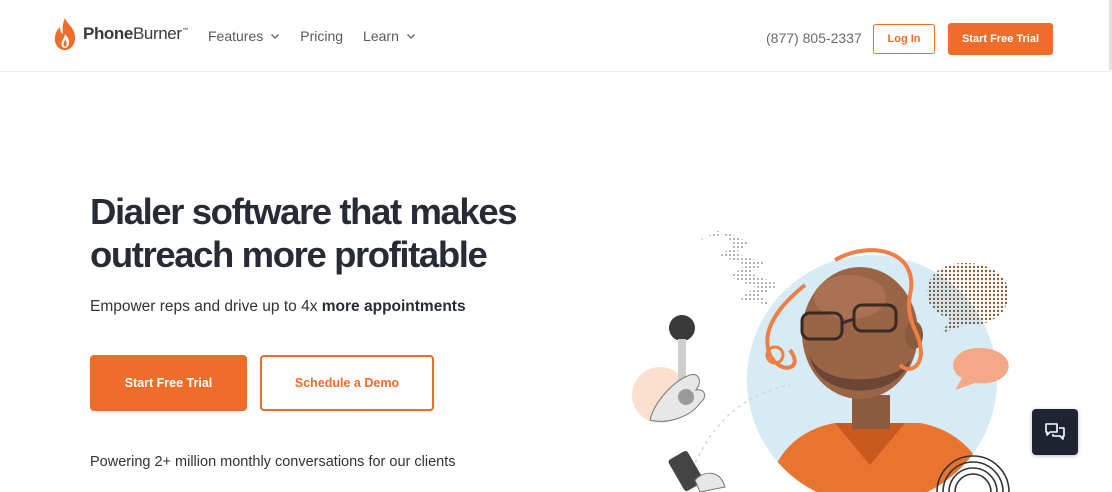  I want to click on logo: Phone Burner ™, so click(120, 34).